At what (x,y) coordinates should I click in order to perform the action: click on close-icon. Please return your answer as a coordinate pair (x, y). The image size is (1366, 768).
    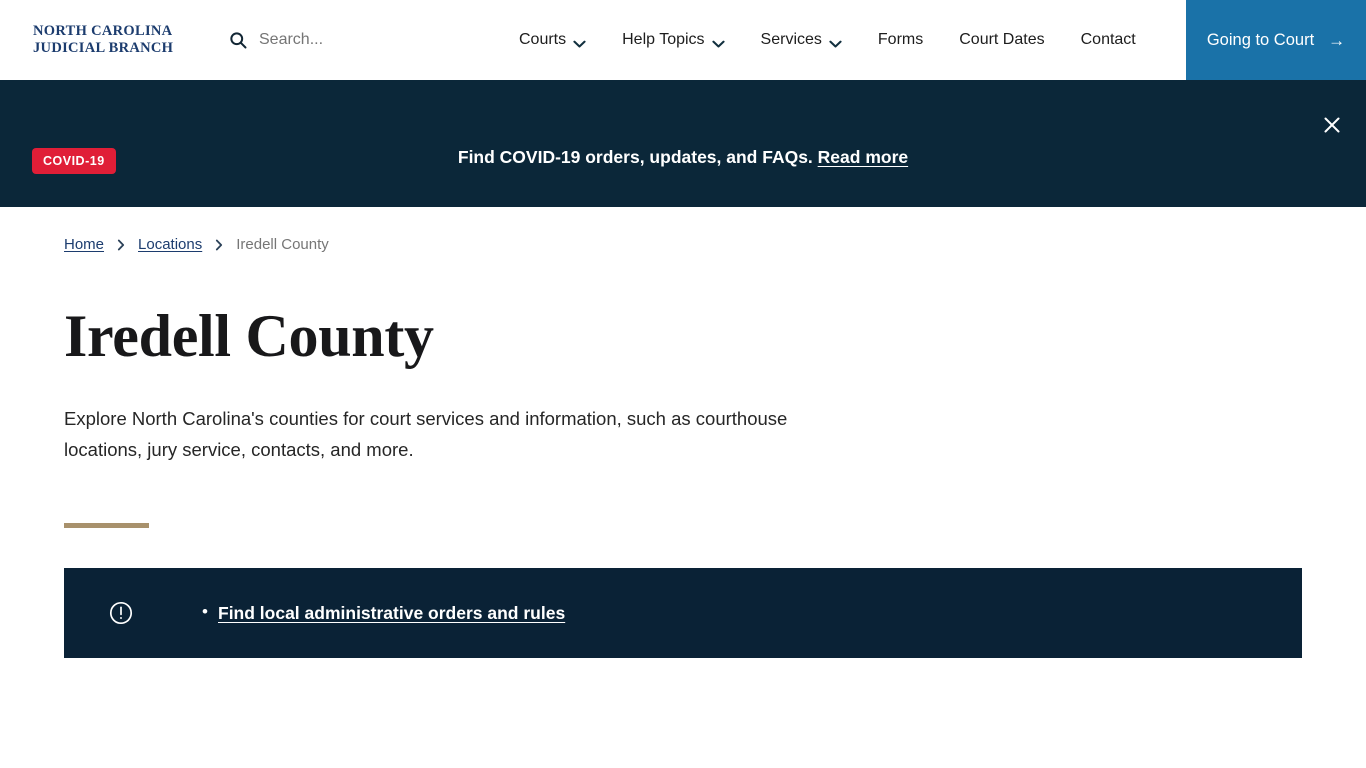
    Looking at the image, I should click on (1332, 125).